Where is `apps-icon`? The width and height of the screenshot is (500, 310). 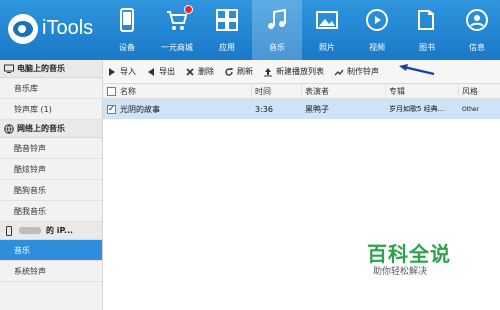 apps-icon is located at coordinates (227, 20).